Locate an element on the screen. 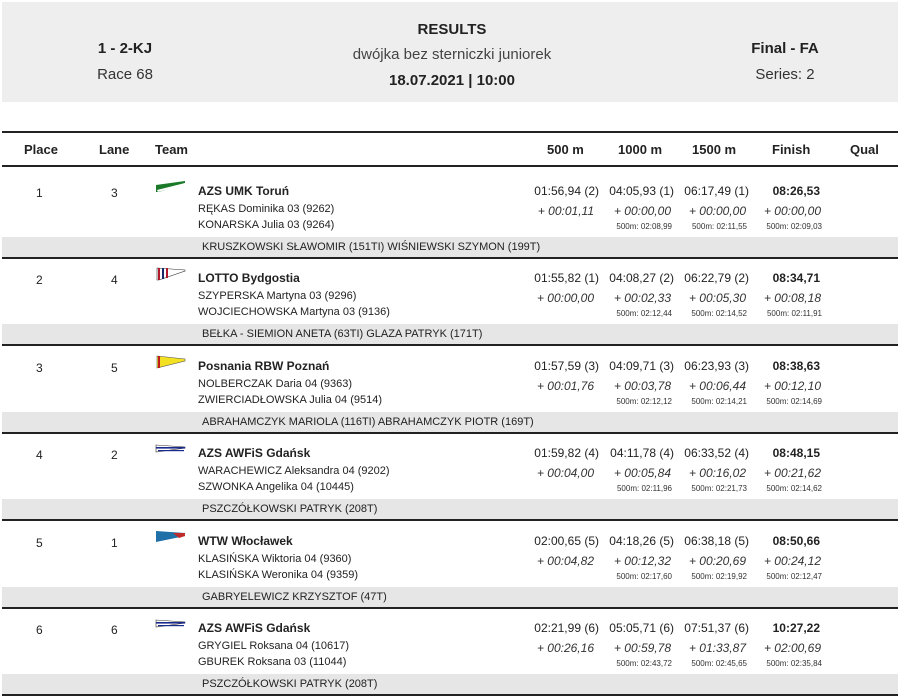  split-pace-finish: 500m: 02:11,91 is located at coordinates (794, 313).